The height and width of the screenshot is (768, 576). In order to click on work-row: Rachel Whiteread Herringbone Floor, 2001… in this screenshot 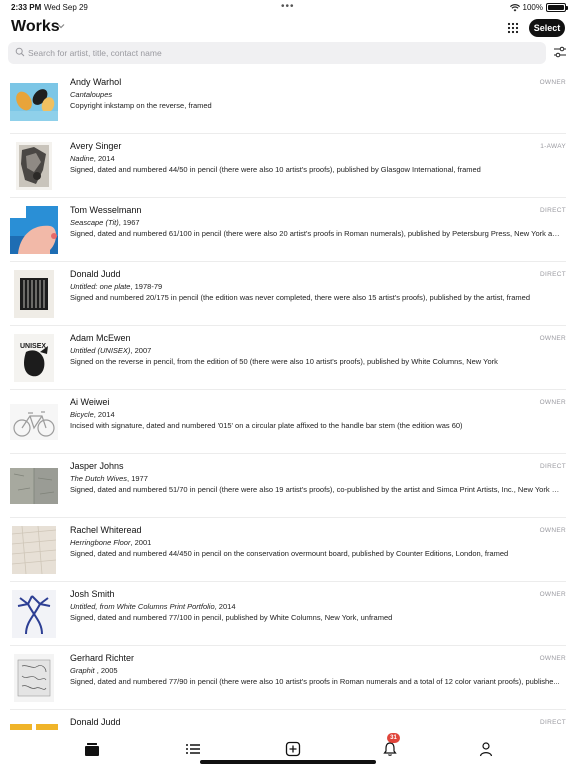, I will do `click(288, 550)`.